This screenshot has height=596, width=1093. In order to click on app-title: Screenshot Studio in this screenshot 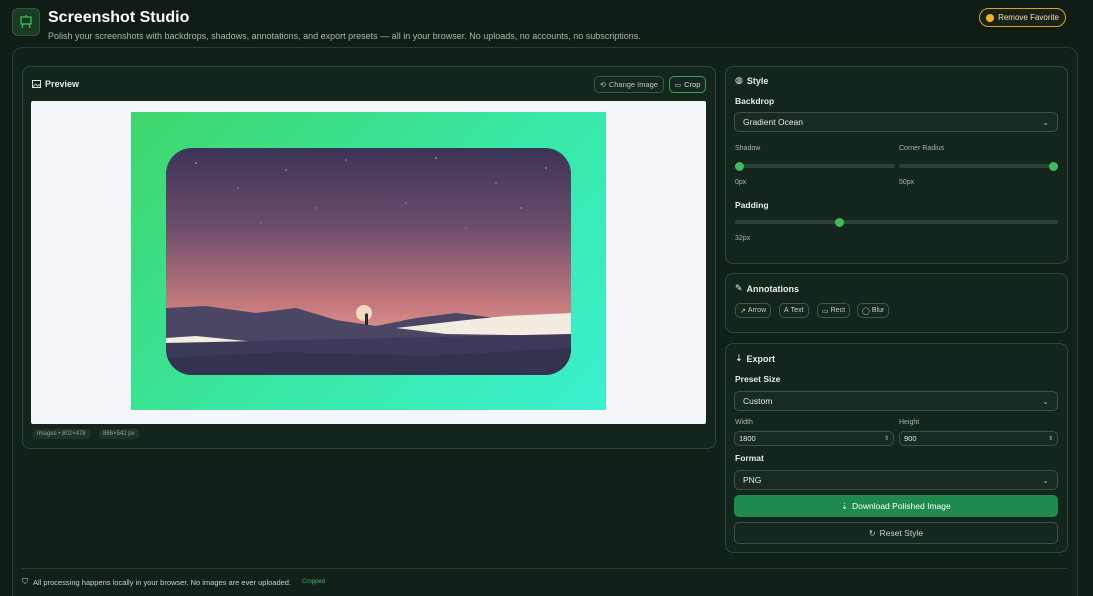, I will do `click(119, 17)`.